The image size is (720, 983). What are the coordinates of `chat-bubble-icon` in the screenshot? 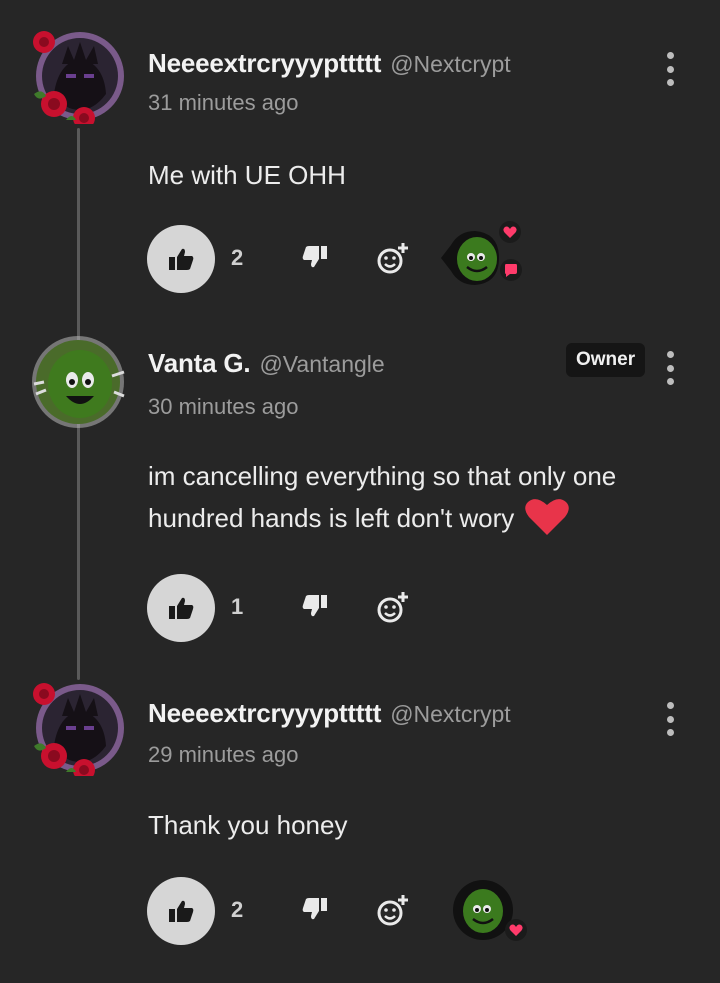 It's located at (511, 270).